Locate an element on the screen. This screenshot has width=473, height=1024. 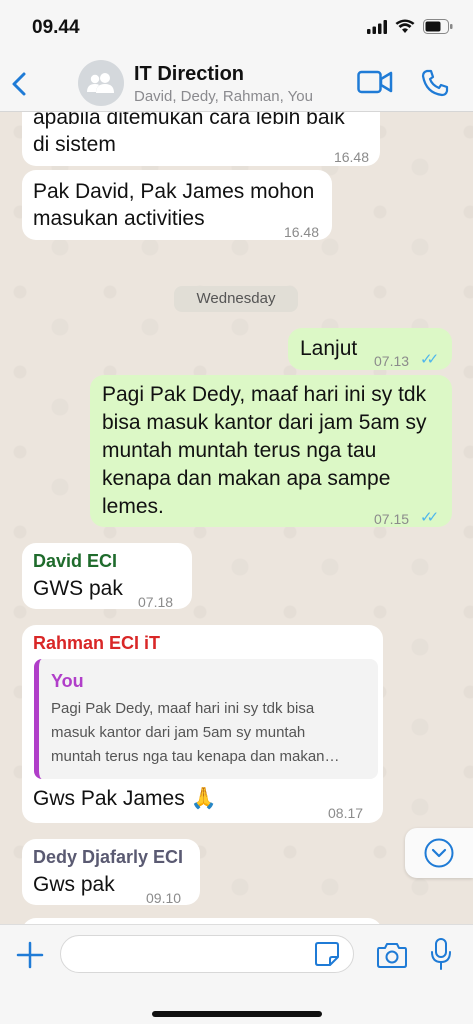
sender-name: David ECI is located at coordinates (75, 561).